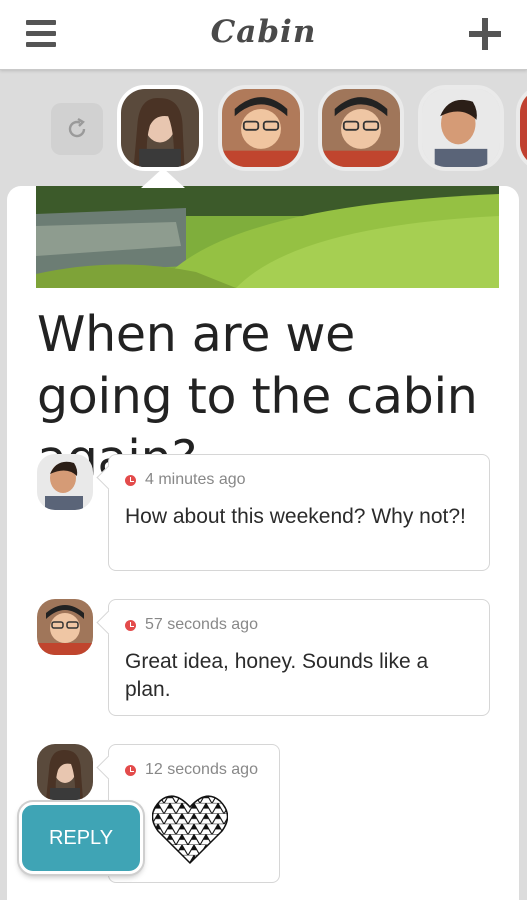 Image resolution: width=527 pixels, height=900 pixels. What do you see at coordinates (81, 838) in the screenshot?
I see `reply-button: REPLY` at bounding box center [81, 838].